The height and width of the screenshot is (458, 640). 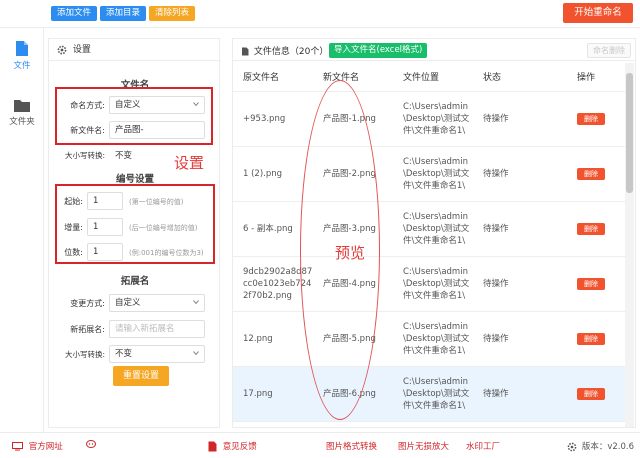 I want to click on wechat-icon, so click(x=91, y=444).